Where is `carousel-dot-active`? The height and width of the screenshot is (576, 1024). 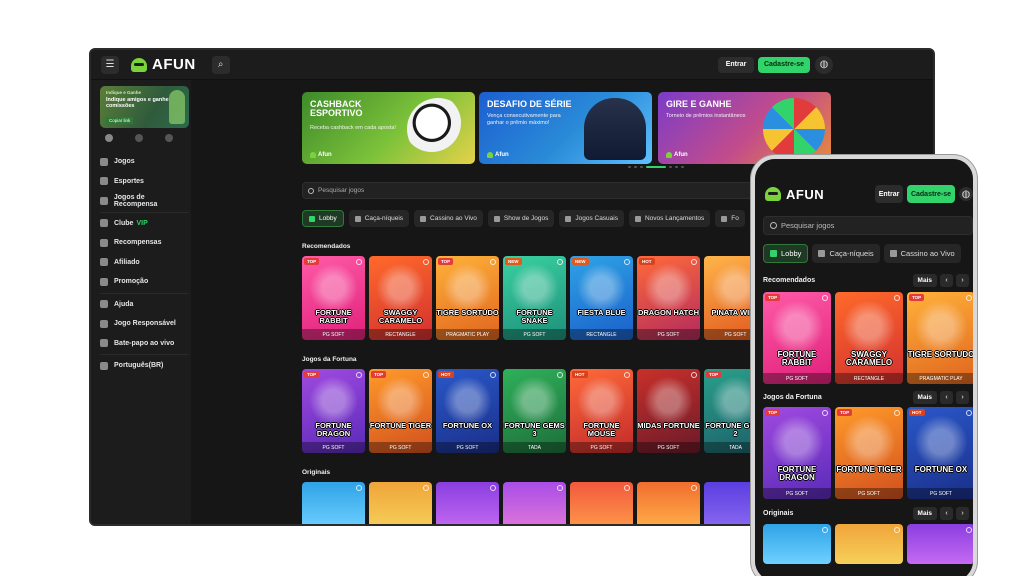 carousel-dot-active is located at coordinates (656, 167).